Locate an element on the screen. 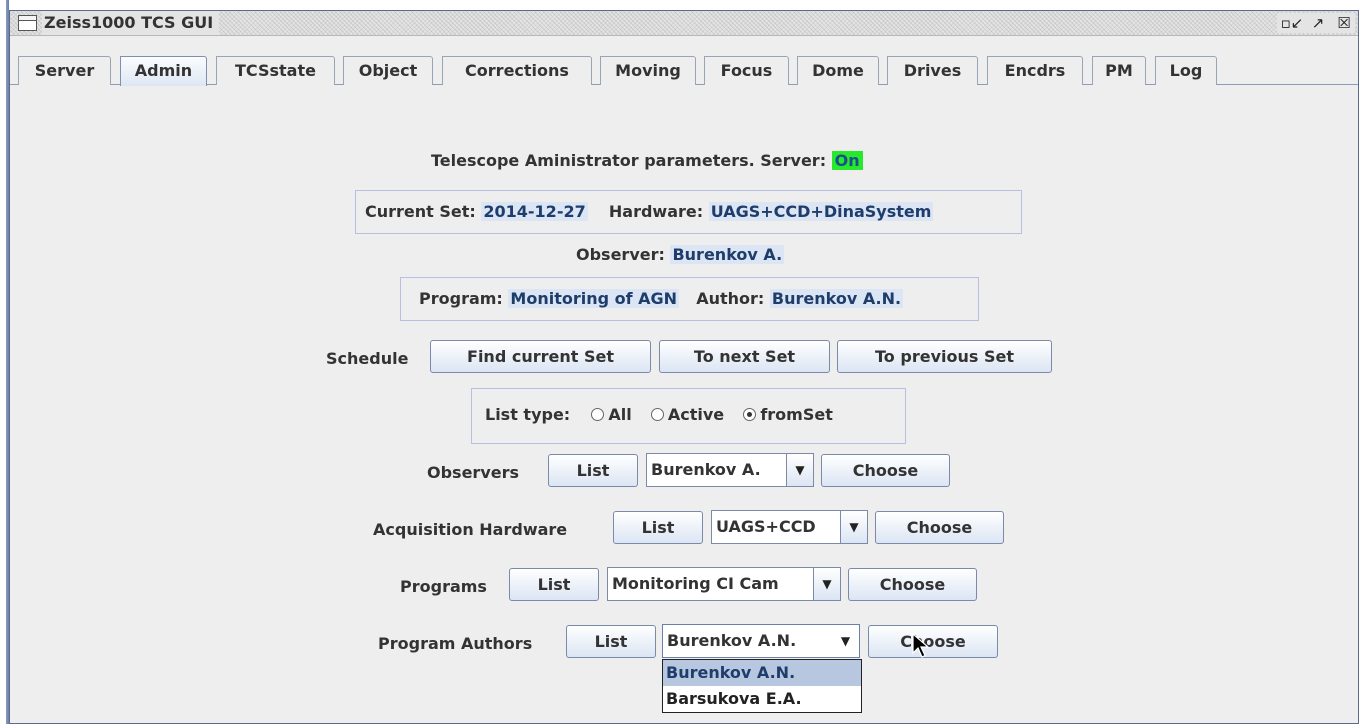  observers-combo: Burenkov A. ▼ is located at coordinates (730, 470).